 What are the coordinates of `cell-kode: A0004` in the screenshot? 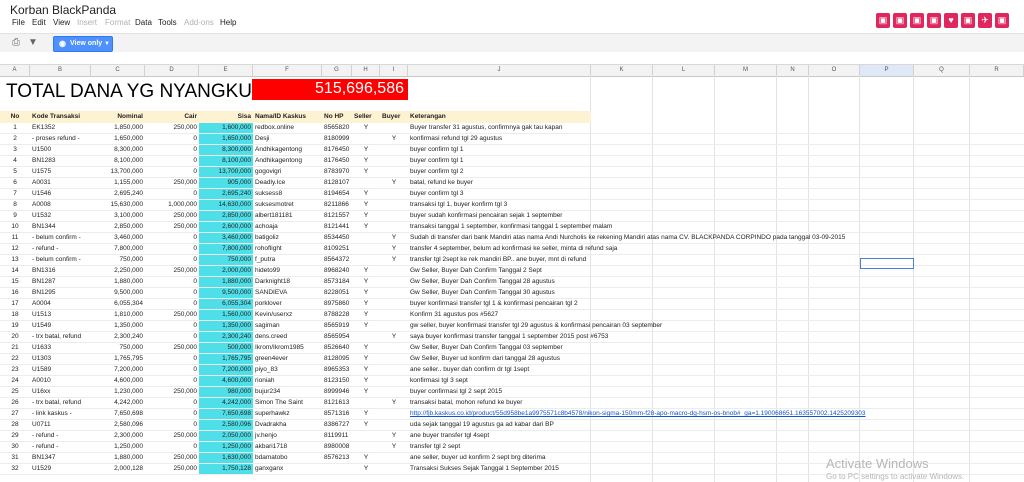 It's located at (60, 304).